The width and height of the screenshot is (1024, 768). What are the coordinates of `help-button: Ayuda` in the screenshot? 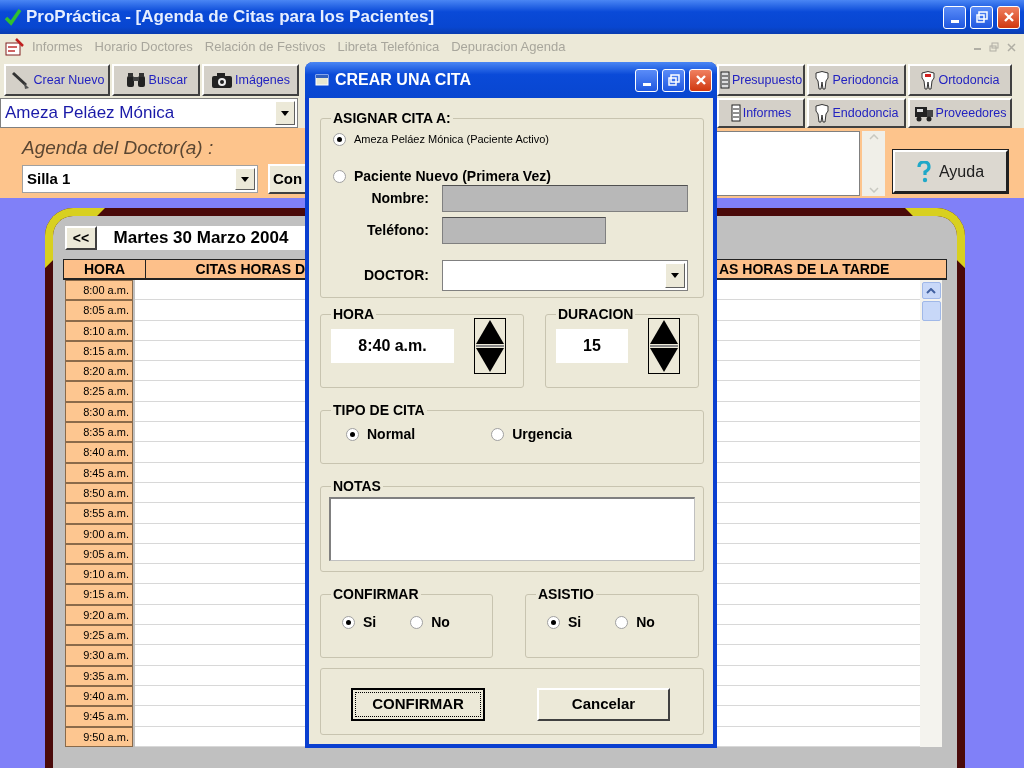 It's located at (950, 171).